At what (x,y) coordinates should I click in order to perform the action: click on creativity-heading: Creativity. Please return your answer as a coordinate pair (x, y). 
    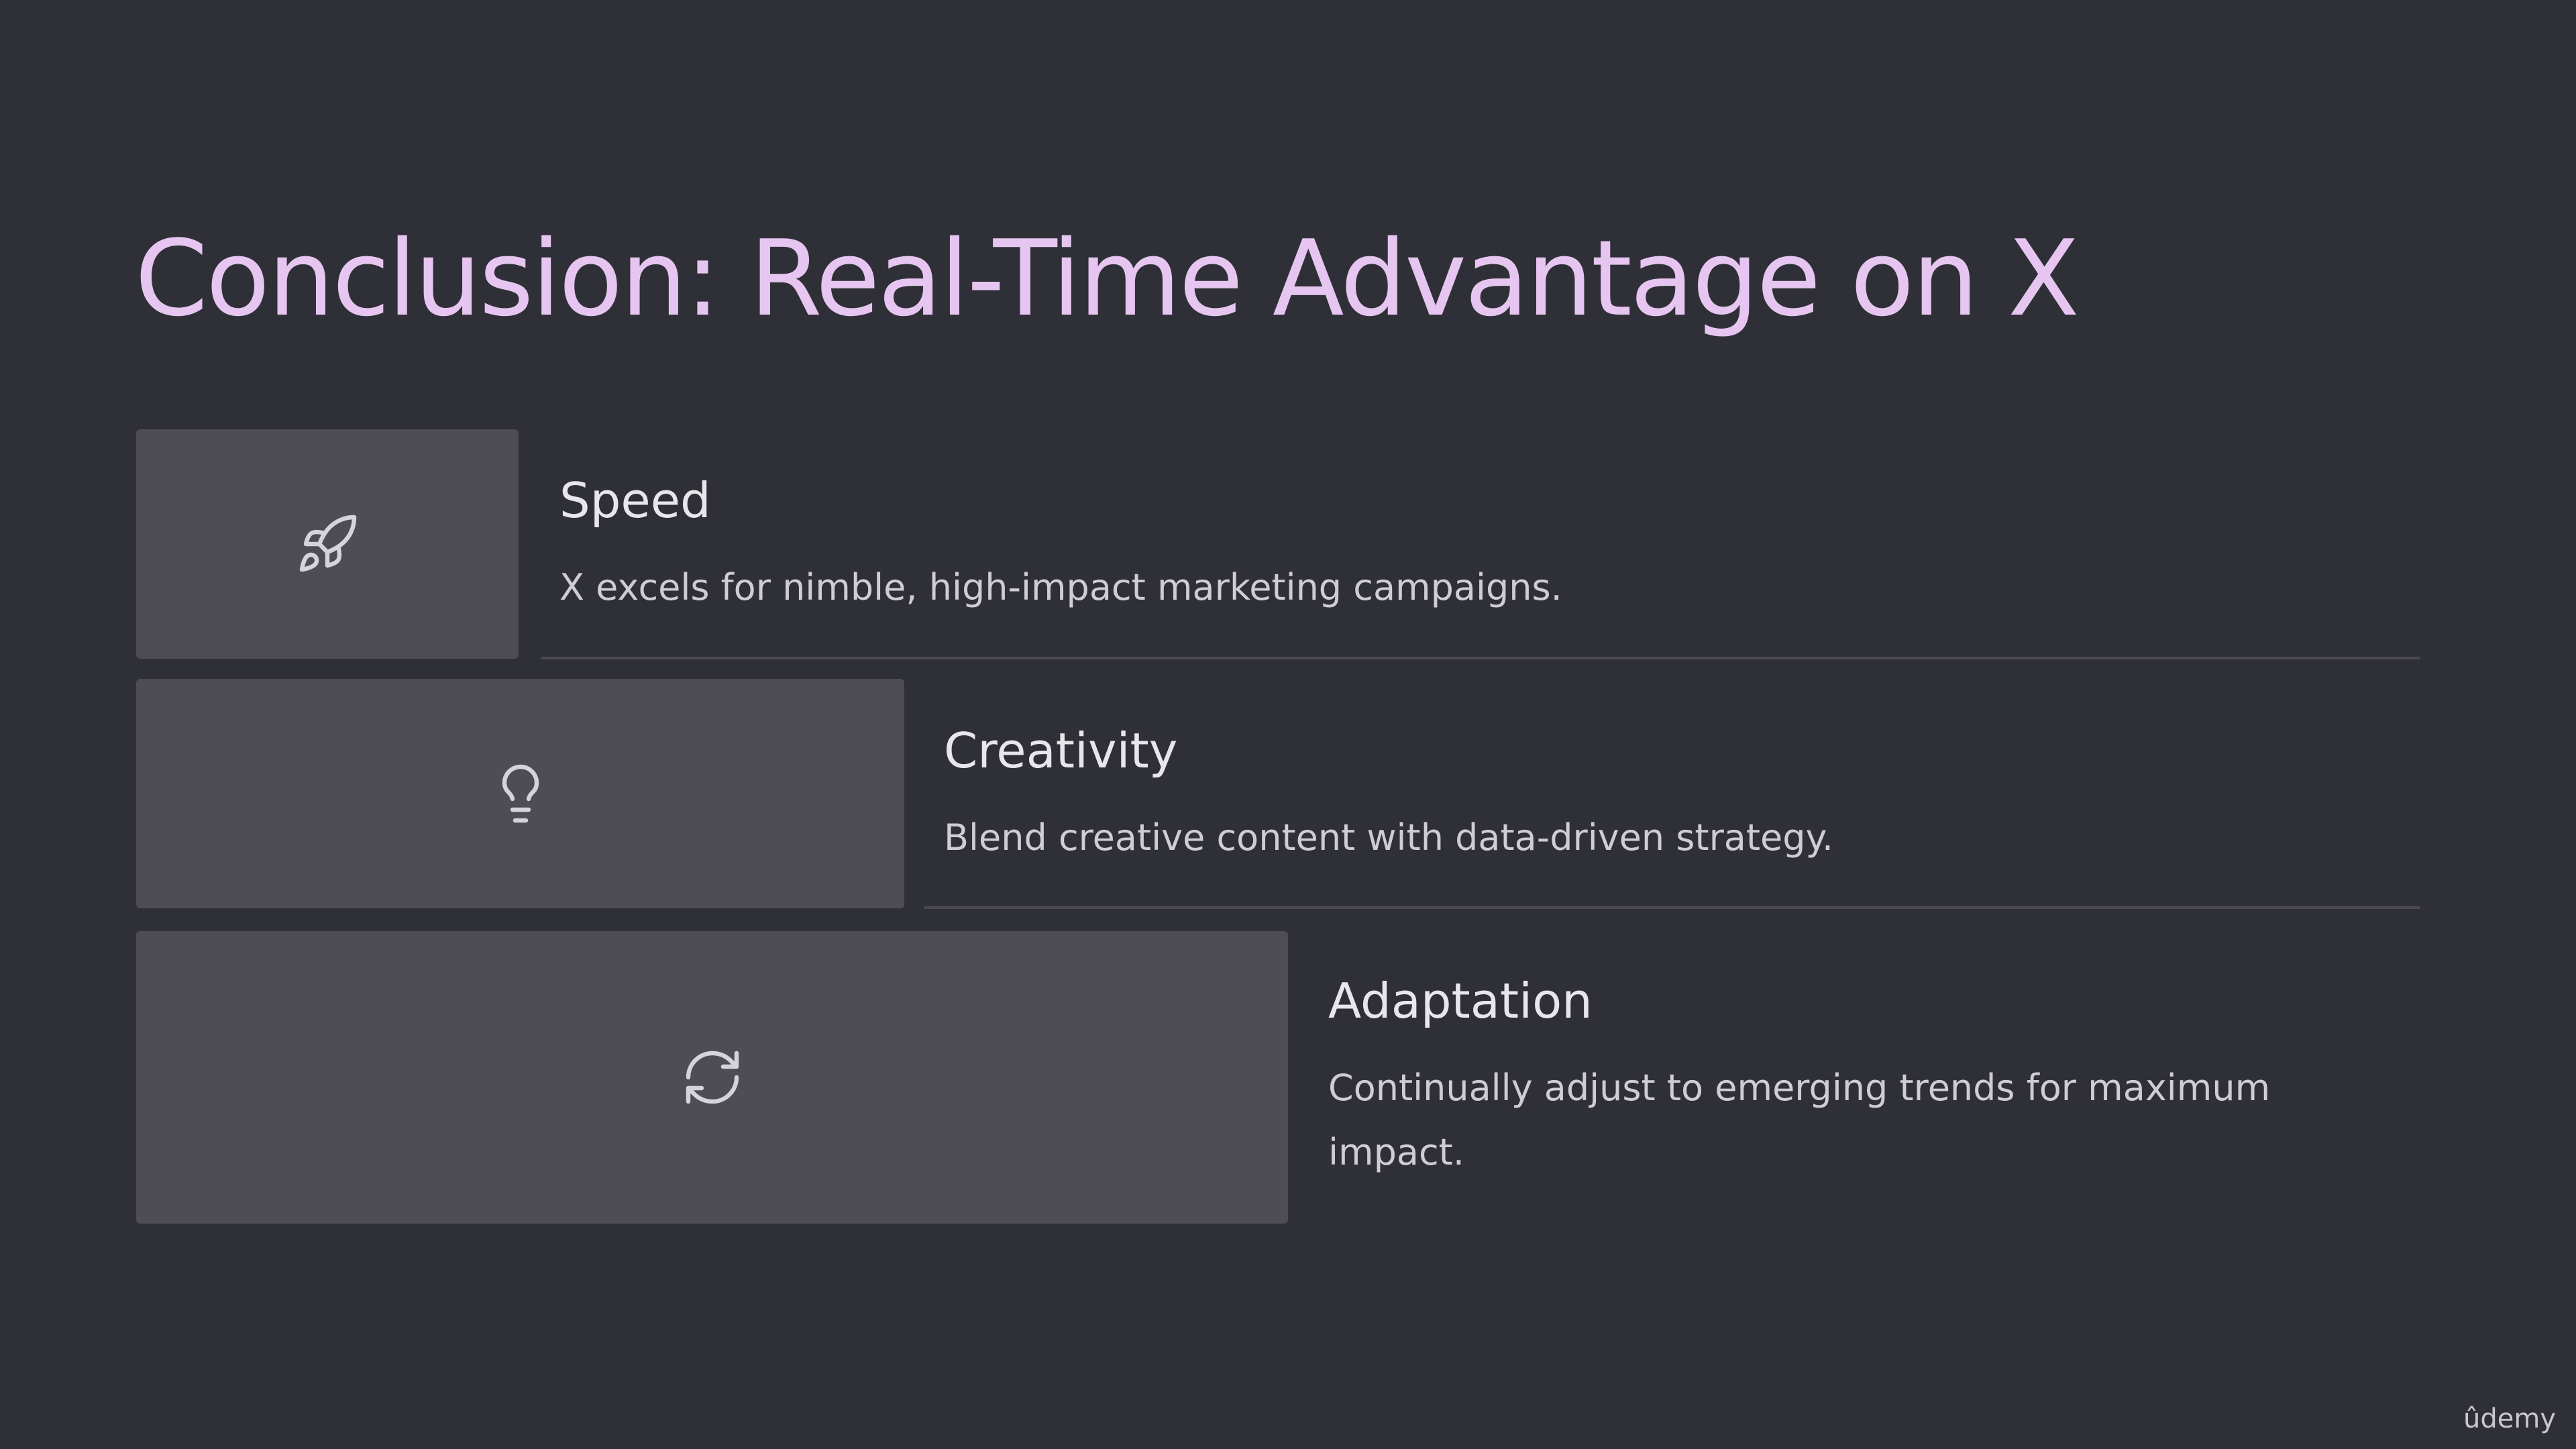
    Looking at the image, I should click on (1061, 750).